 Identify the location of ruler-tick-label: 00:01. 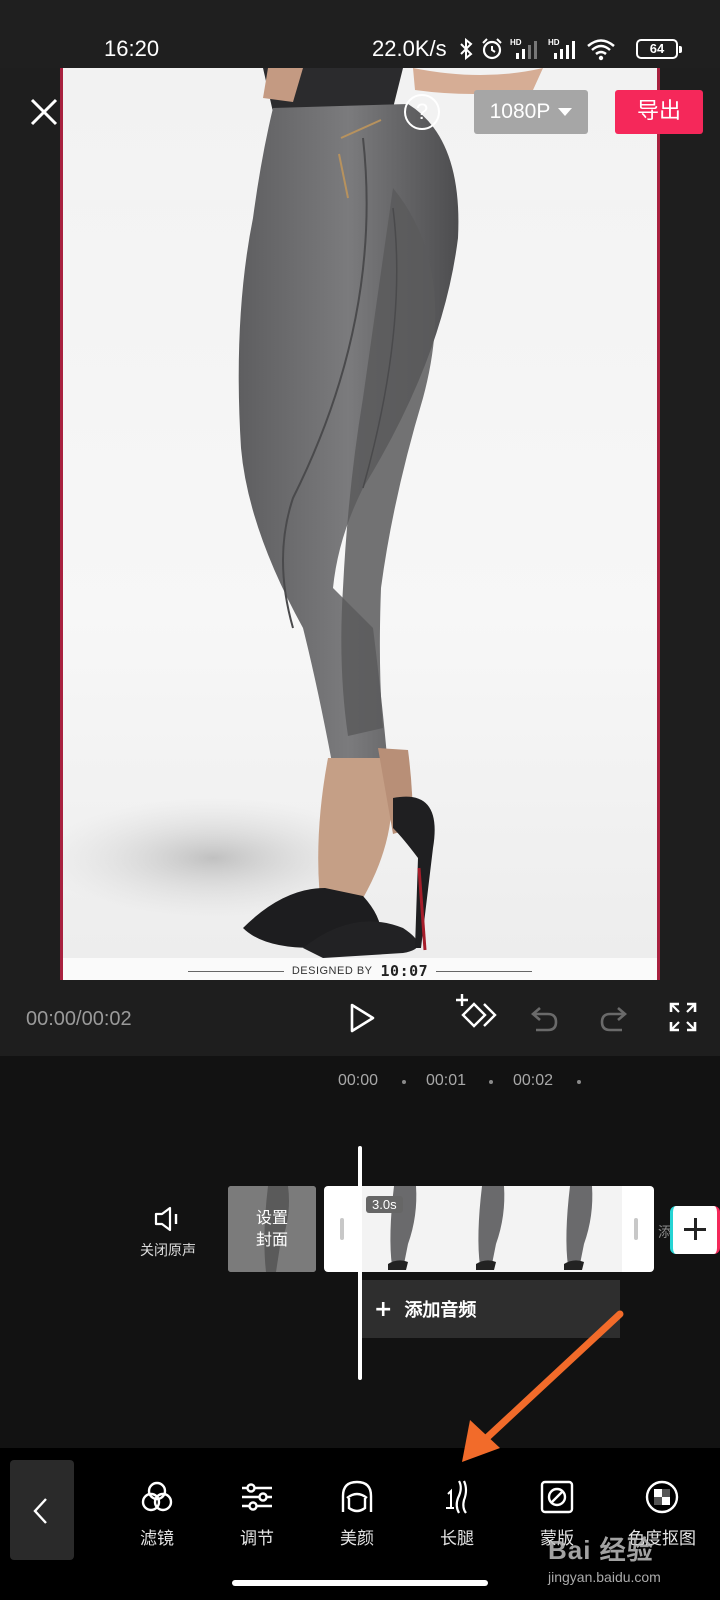
(446, 1080).